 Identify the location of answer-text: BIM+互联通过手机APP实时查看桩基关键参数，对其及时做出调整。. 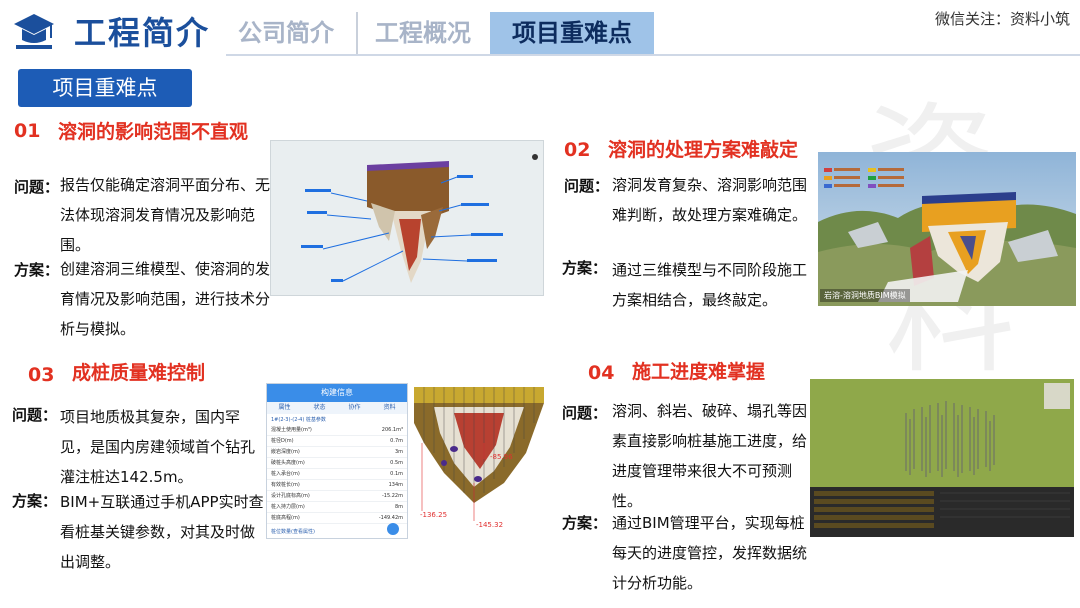
(162, 532).